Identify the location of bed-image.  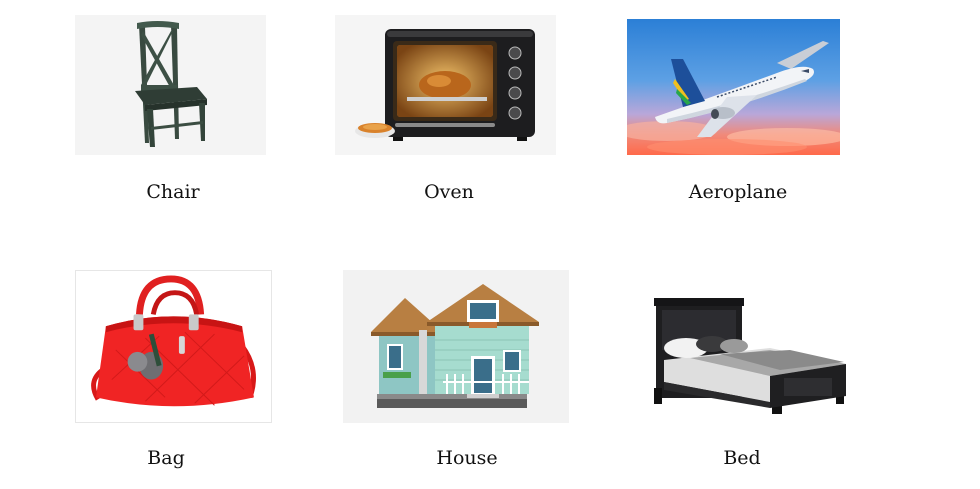
(750, 358).